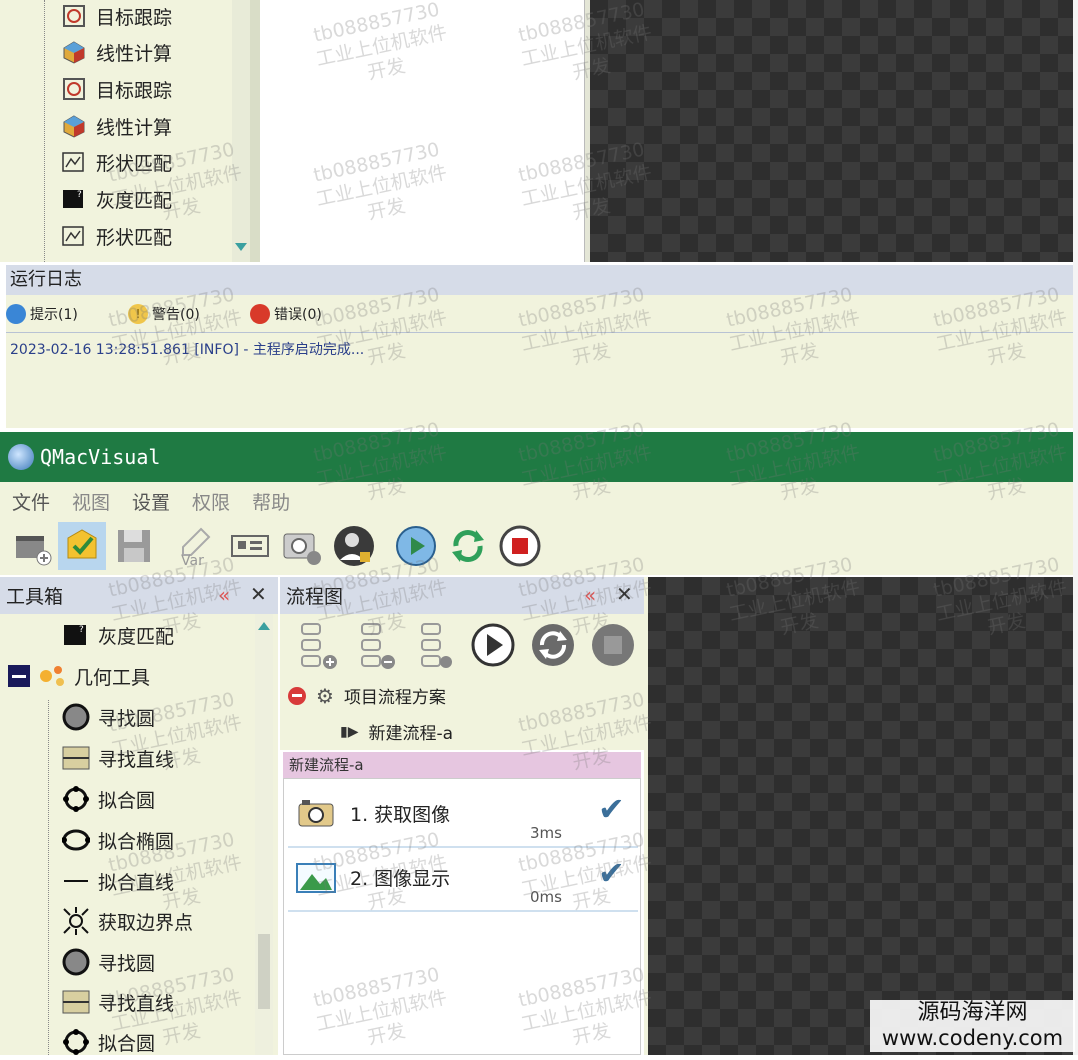 This screenshot has width=1078, height=1060. Describe the element at coordinates (176, 315) in the screenshot. I see `warning-filter-label: 警告(0)` at that location.